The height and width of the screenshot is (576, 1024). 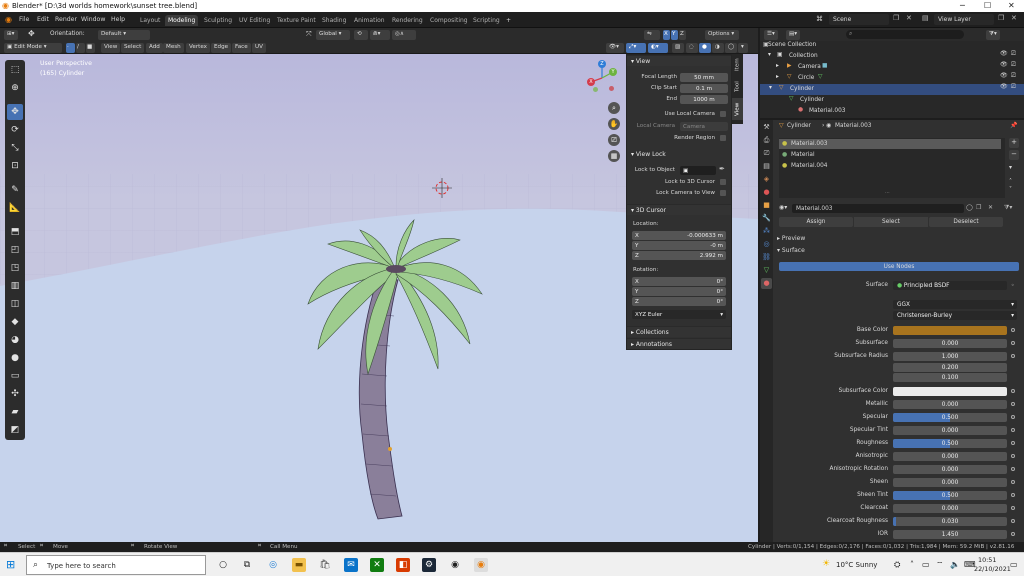 I want to click on delete-view-layer-icon: ✕, so click(x=1014, y=18).